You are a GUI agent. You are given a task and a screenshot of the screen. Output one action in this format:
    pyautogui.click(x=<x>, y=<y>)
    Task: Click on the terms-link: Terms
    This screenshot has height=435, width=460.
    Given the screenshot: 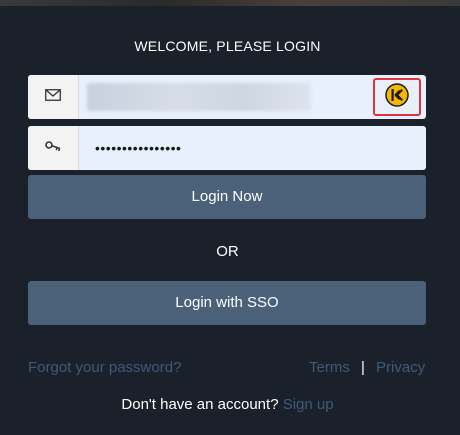 What is the action you would take?
    pyautogui.click(x=329, y=367)
    